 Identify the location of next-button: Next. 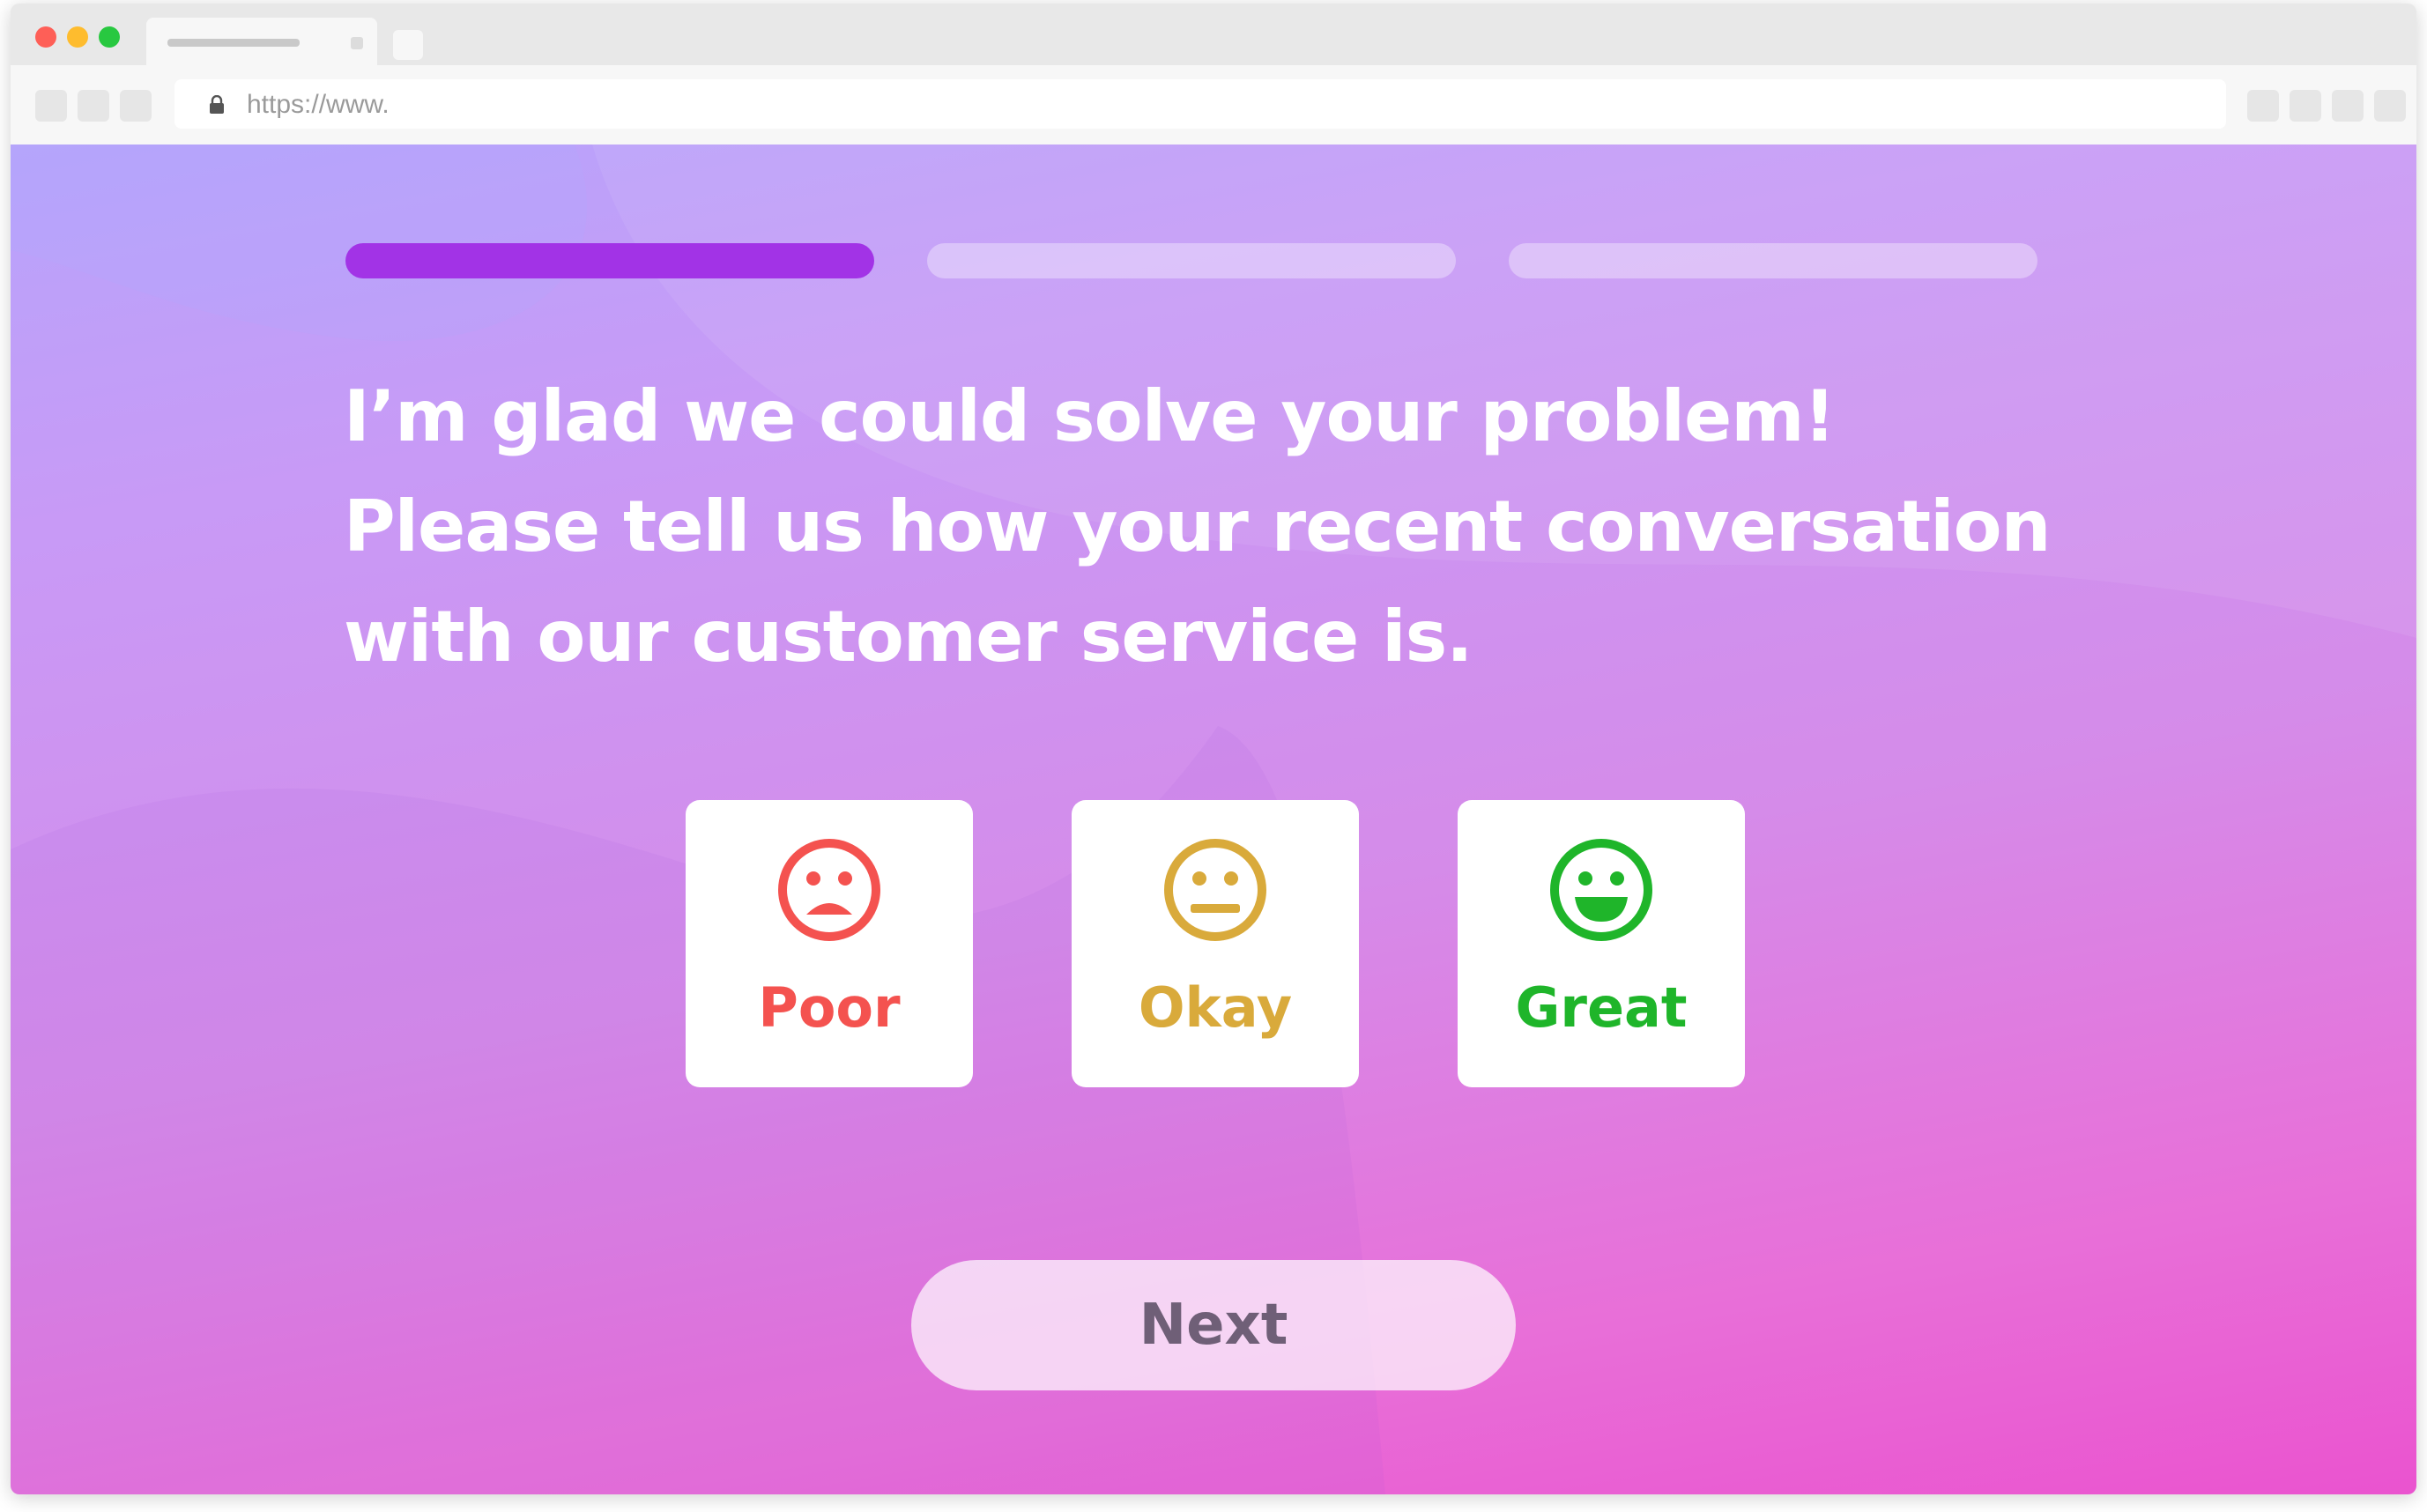
(1213, 1325).